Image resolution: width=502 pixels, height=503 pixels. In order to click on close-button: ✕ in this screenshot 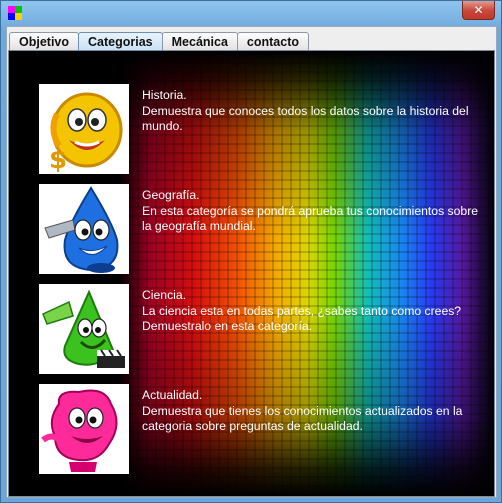, I will do `click(478, 10)`.